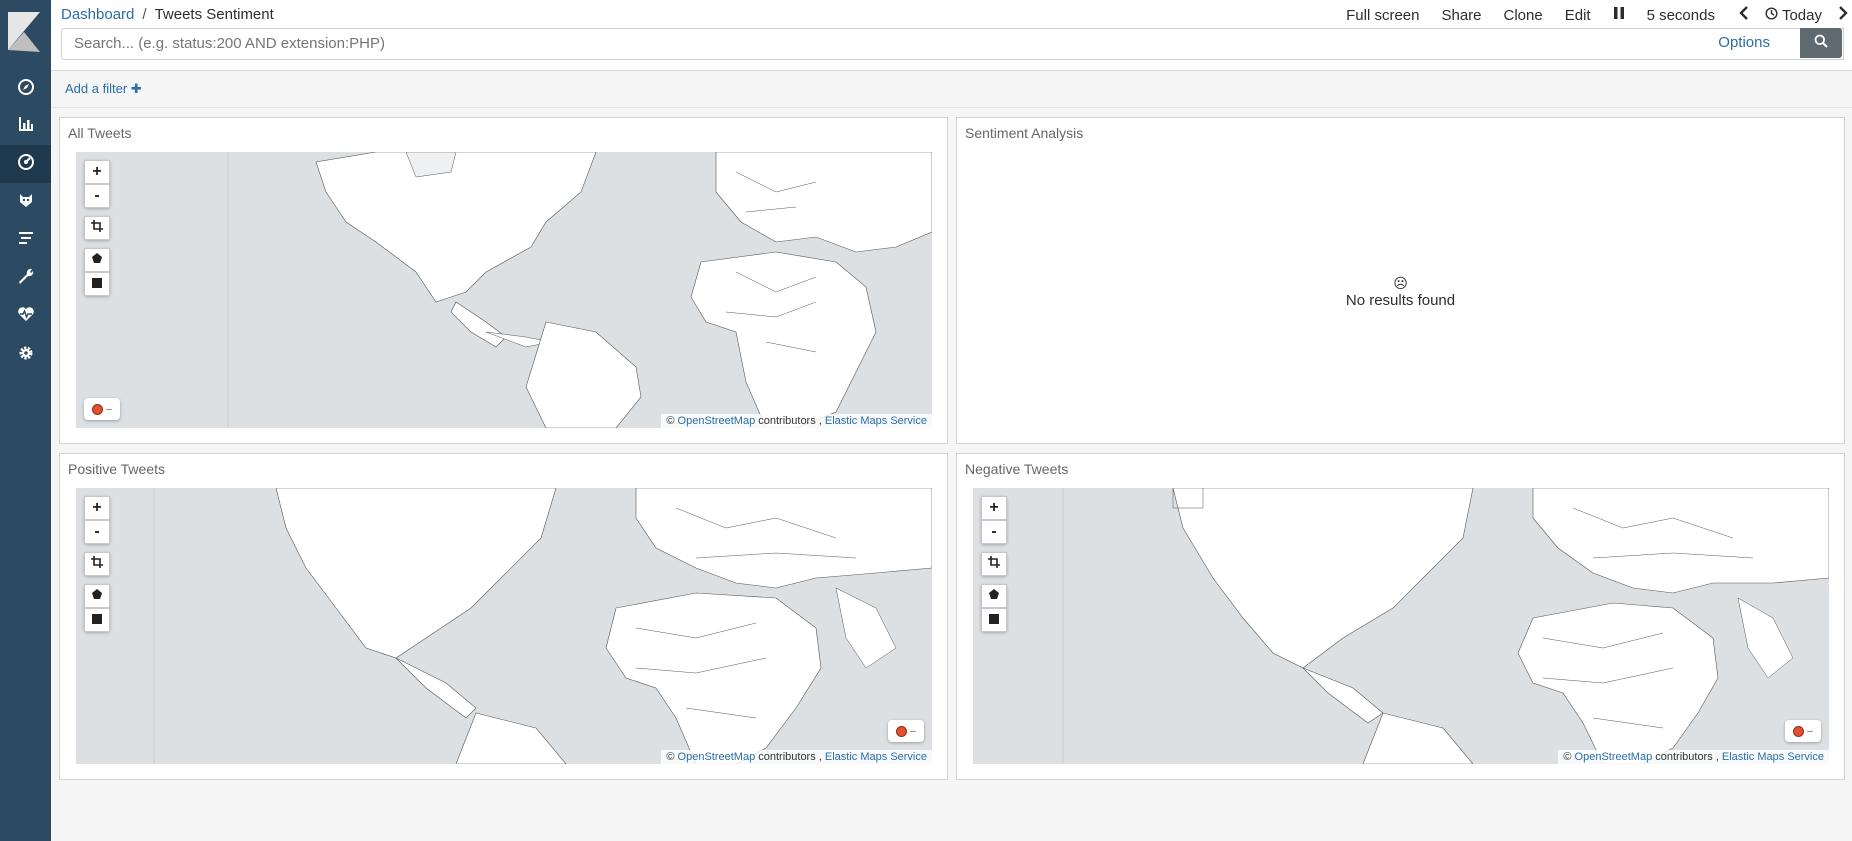  Describe the element at coordinates (25, 29) in the screenshot. I see `kibana-logo` at that location.